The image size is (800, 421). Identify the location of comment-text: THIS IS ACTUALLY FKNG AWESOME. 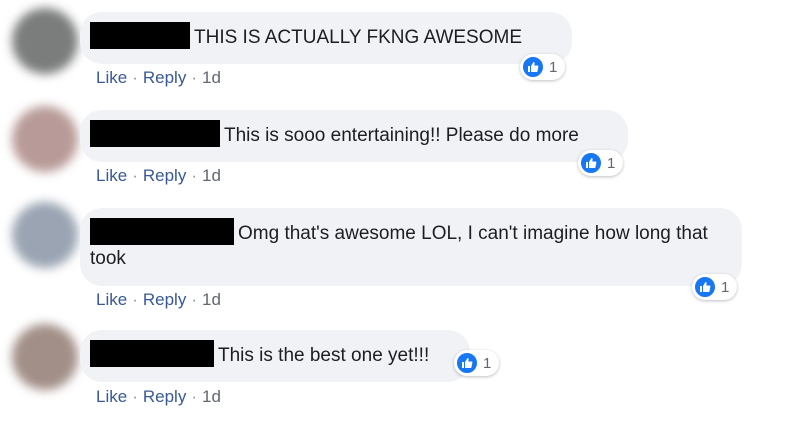
(358, 37).